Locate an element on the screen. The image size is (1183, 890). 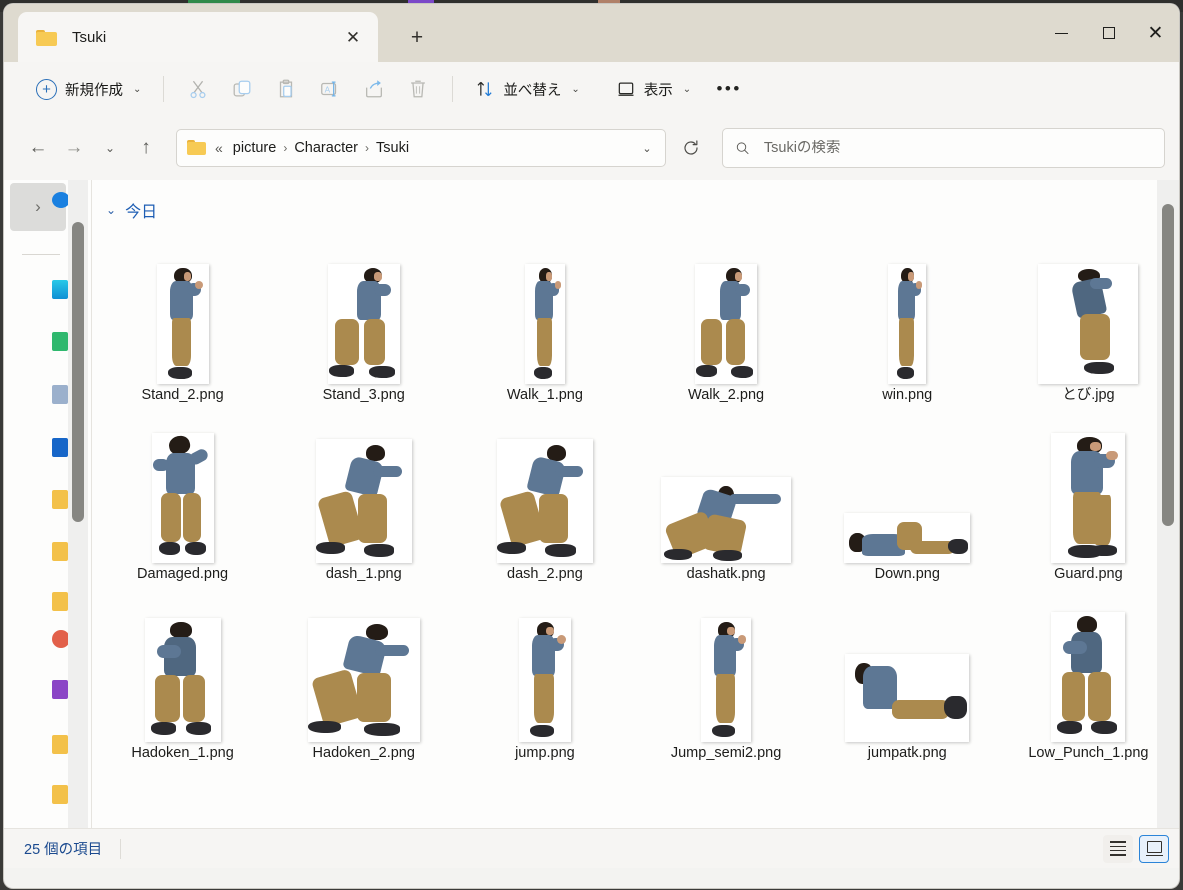
navigation-pane-scrollbar is located at coordinates (78, 504).